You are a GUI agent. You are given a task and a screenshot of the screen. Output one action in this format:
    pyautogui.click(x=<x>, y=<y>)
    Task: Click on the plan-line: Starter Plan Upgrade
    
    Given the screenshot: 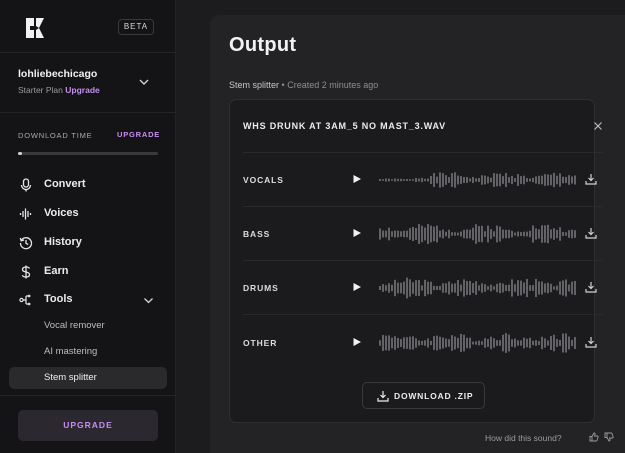 What is the action you would take?
    pyautogui.click(x=59, y=90)
    